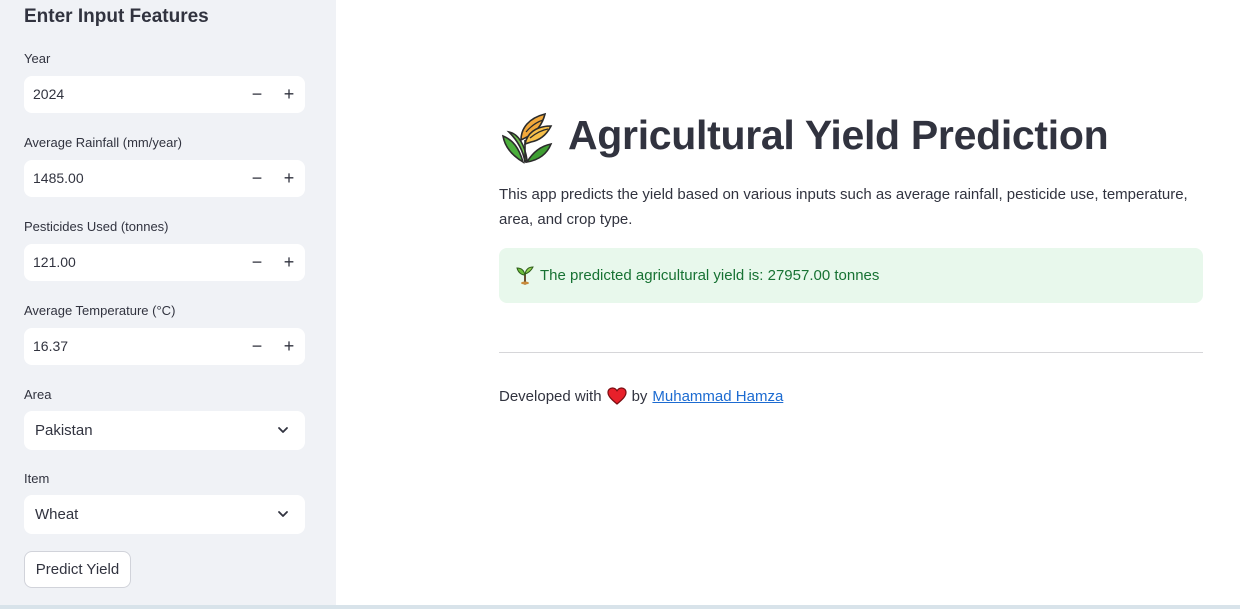 This screenshot has width=1240, height=609. I want to click on seedling-icon, so click(525, 275).